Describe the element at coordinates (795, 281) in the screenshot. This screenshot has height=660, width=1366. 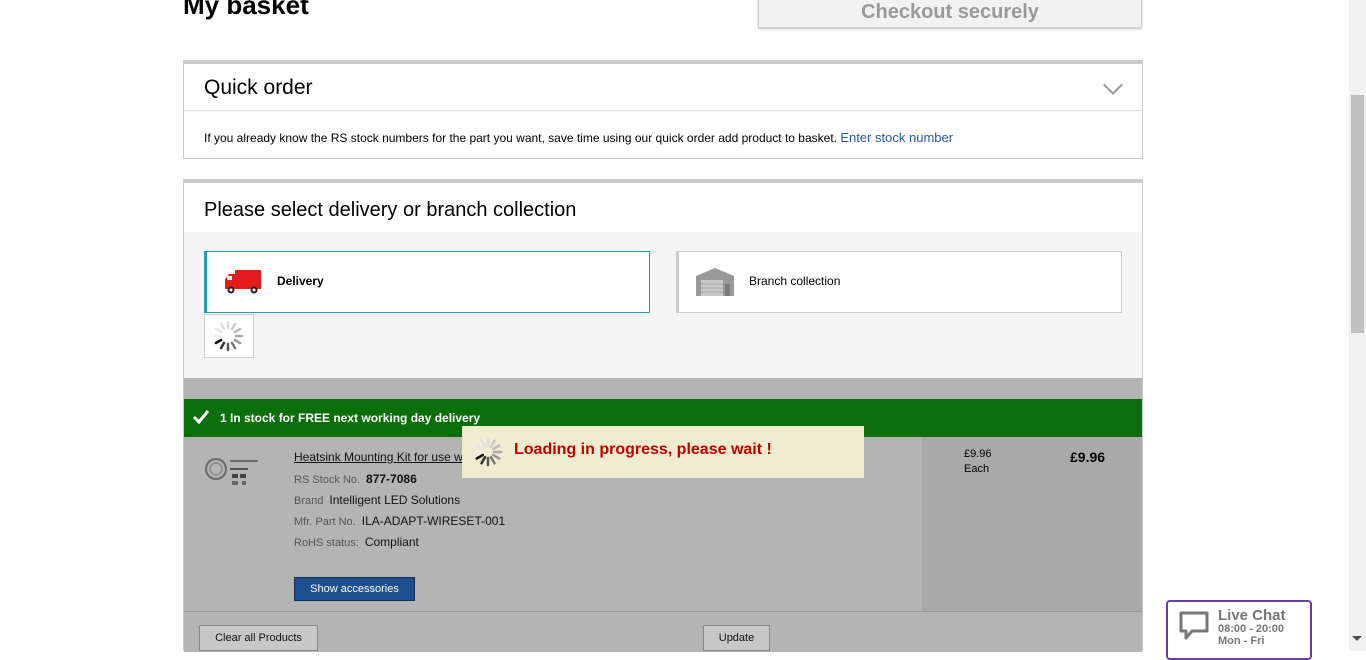
I see `branch-collection-label: Branch collection` at that location.